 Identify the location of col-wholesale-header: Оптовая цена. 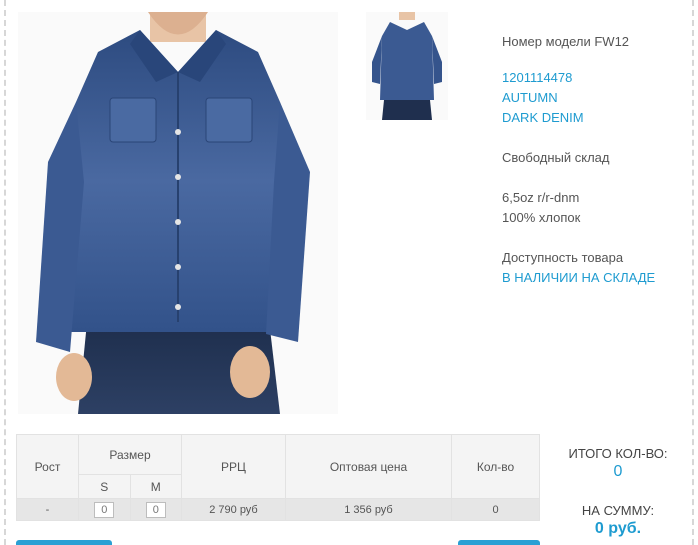
(368, 466).